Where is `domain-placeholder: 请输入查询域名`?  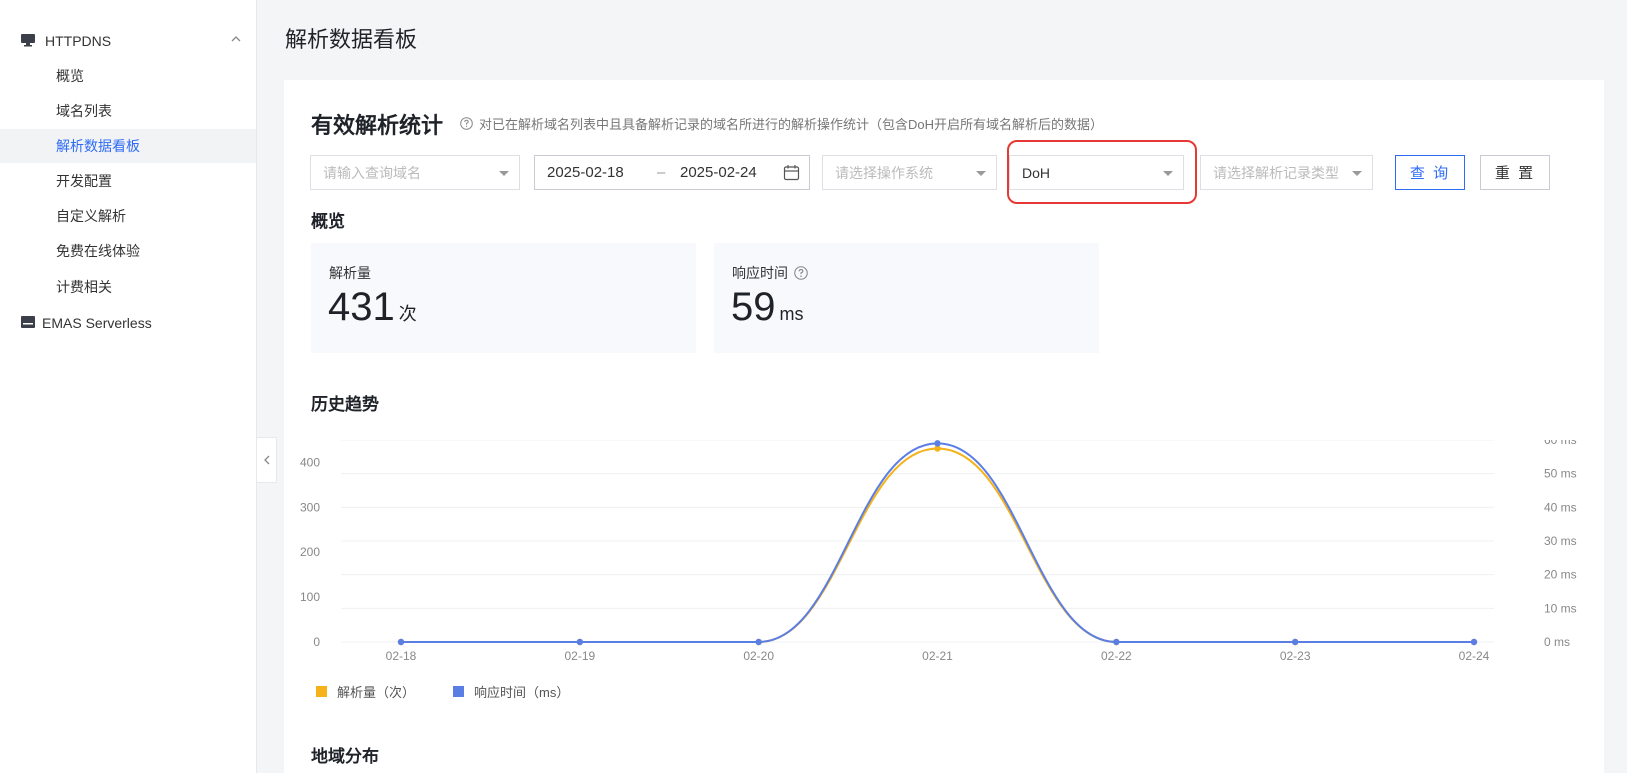
domain-placeholder: 请输入查询域名 is located at coordinates (372, 172).